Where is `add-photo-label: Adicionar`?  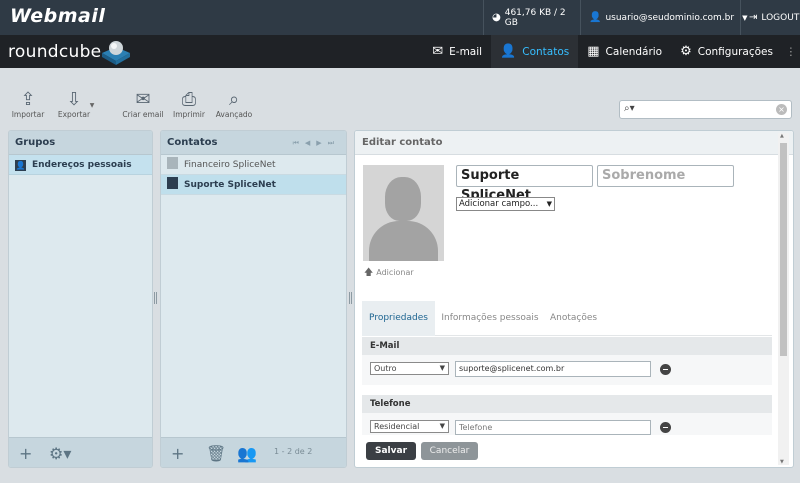
add-photo-label: Adicionar is located at coordinates (395, 272).